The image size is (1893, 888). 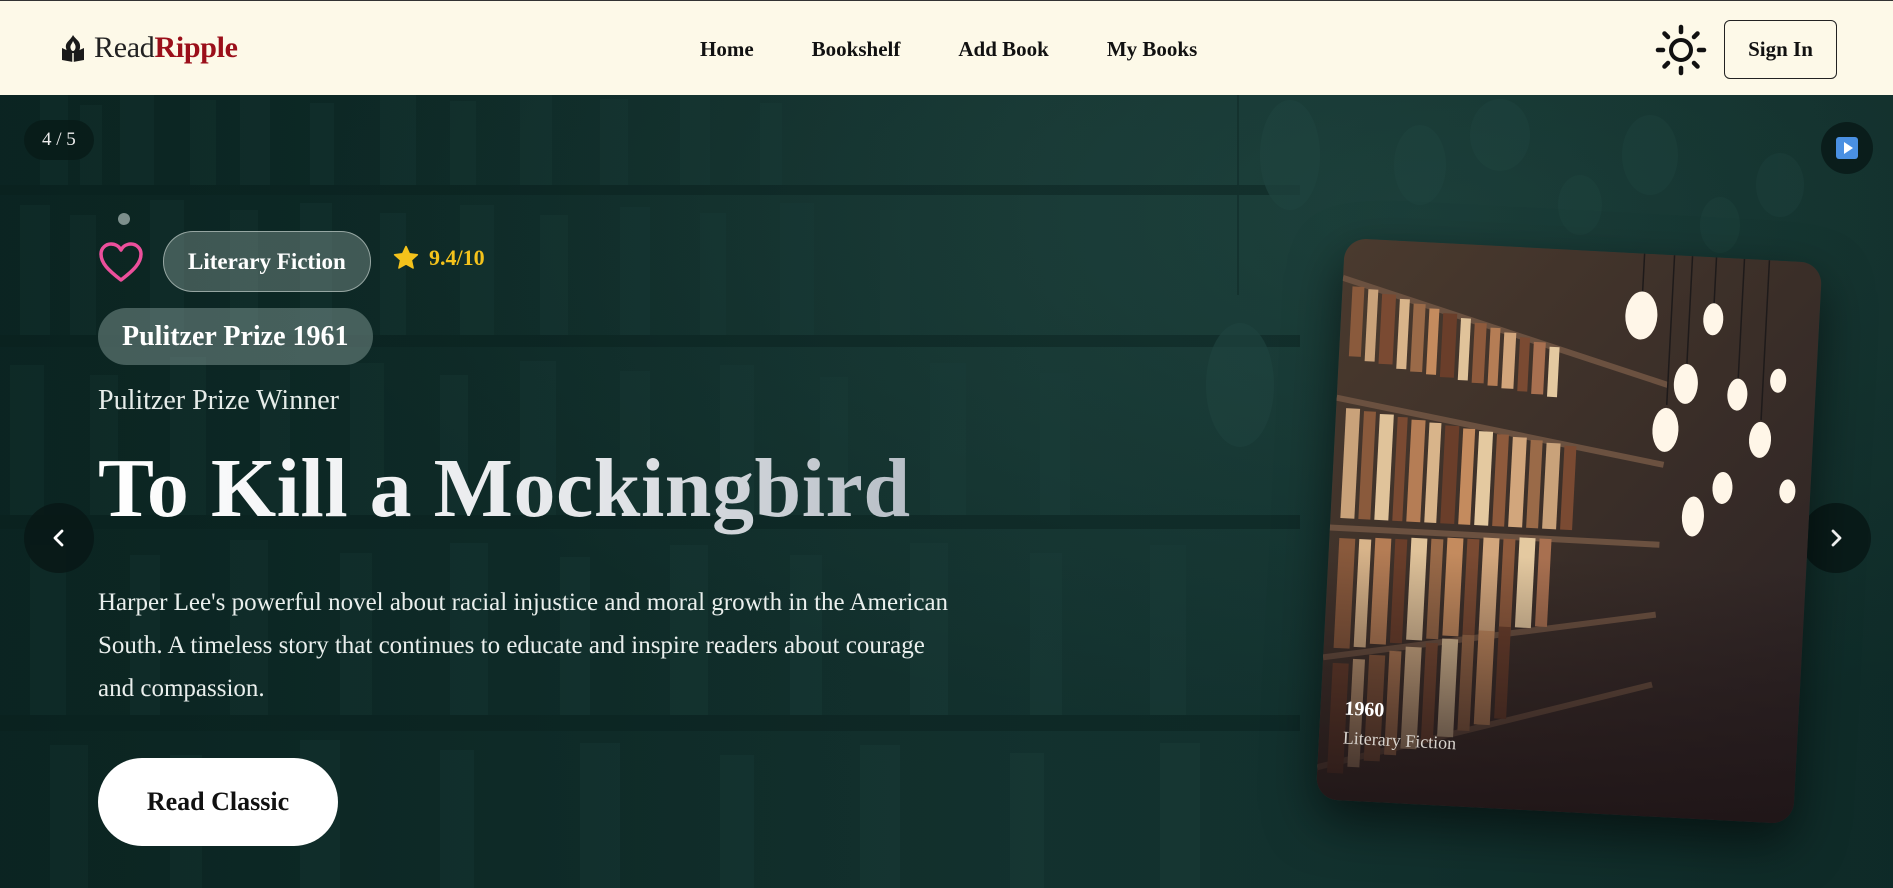 I want to click on rating: 9.4/10, so click(x=439, y=258).